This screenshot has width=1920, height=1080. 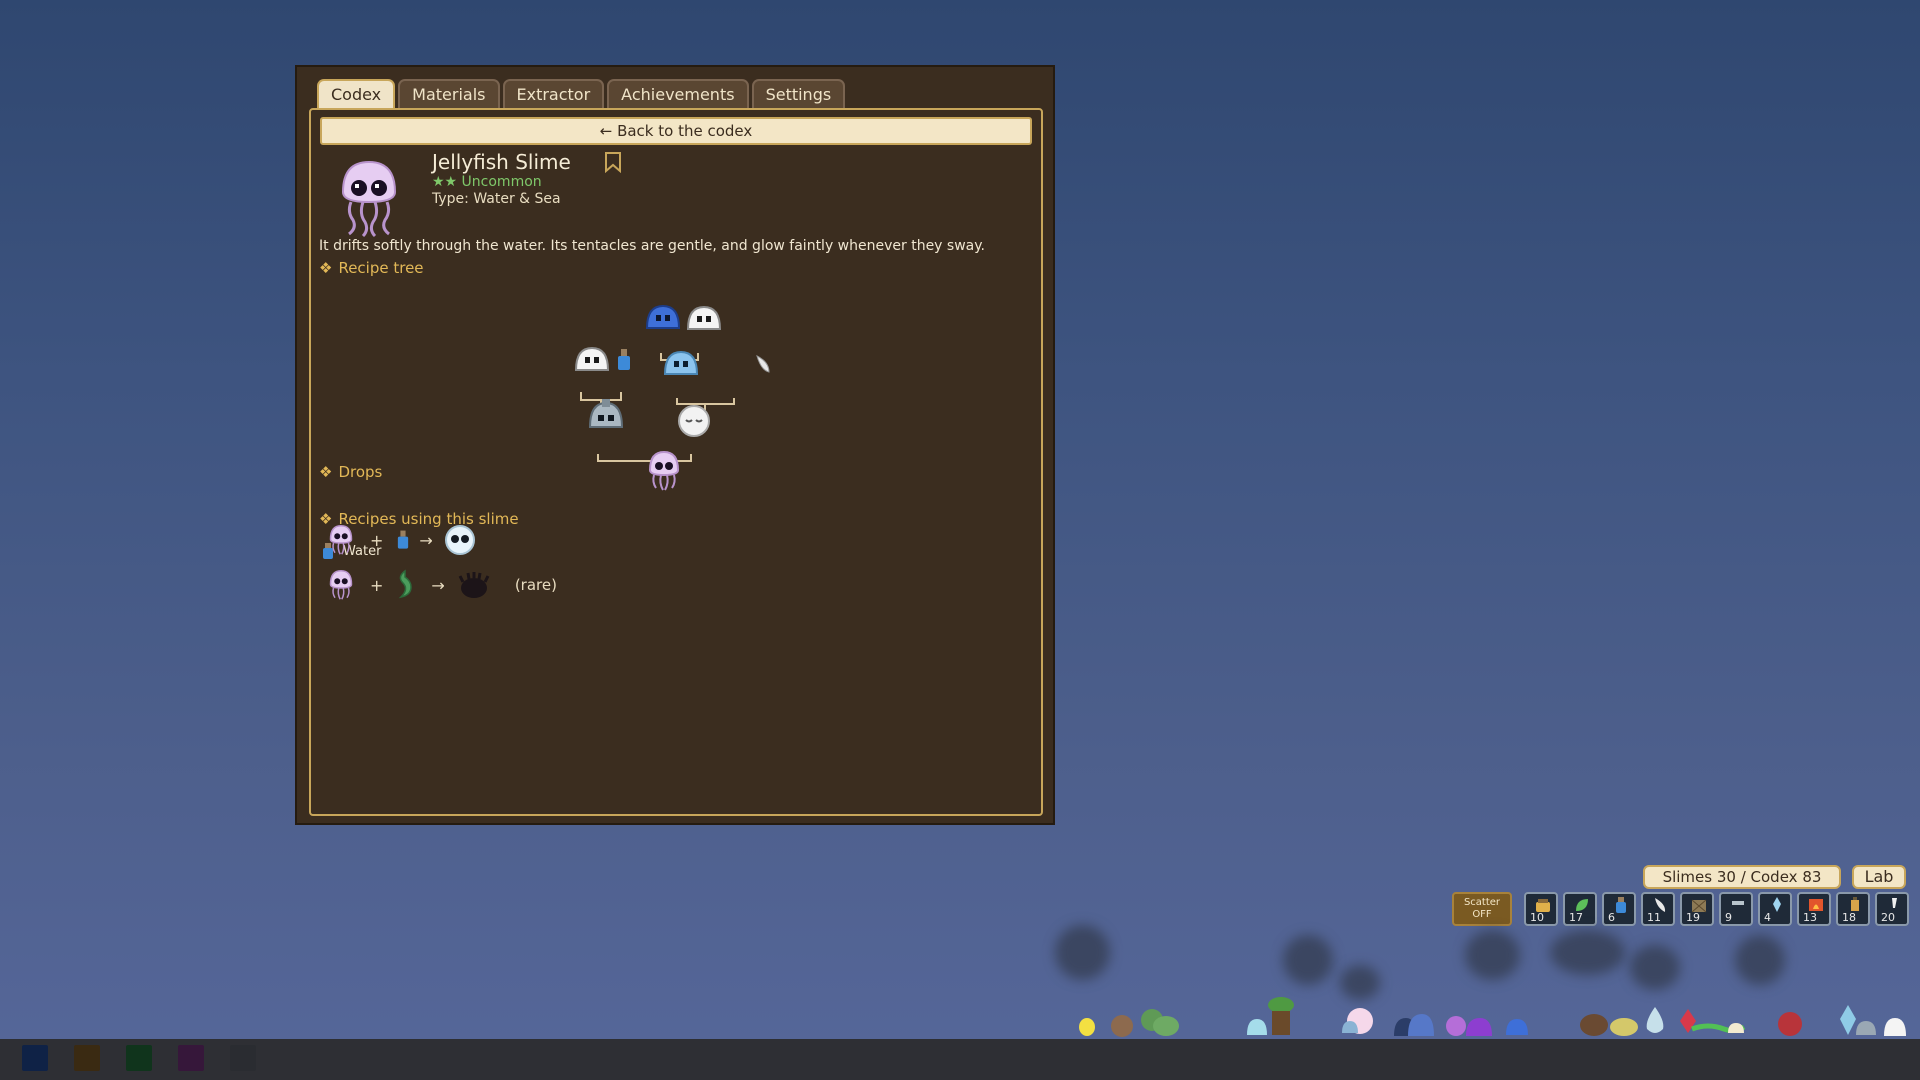 I want to click on scatter-toggle-button: Scatter OFF, so click(x=1482, y=909).